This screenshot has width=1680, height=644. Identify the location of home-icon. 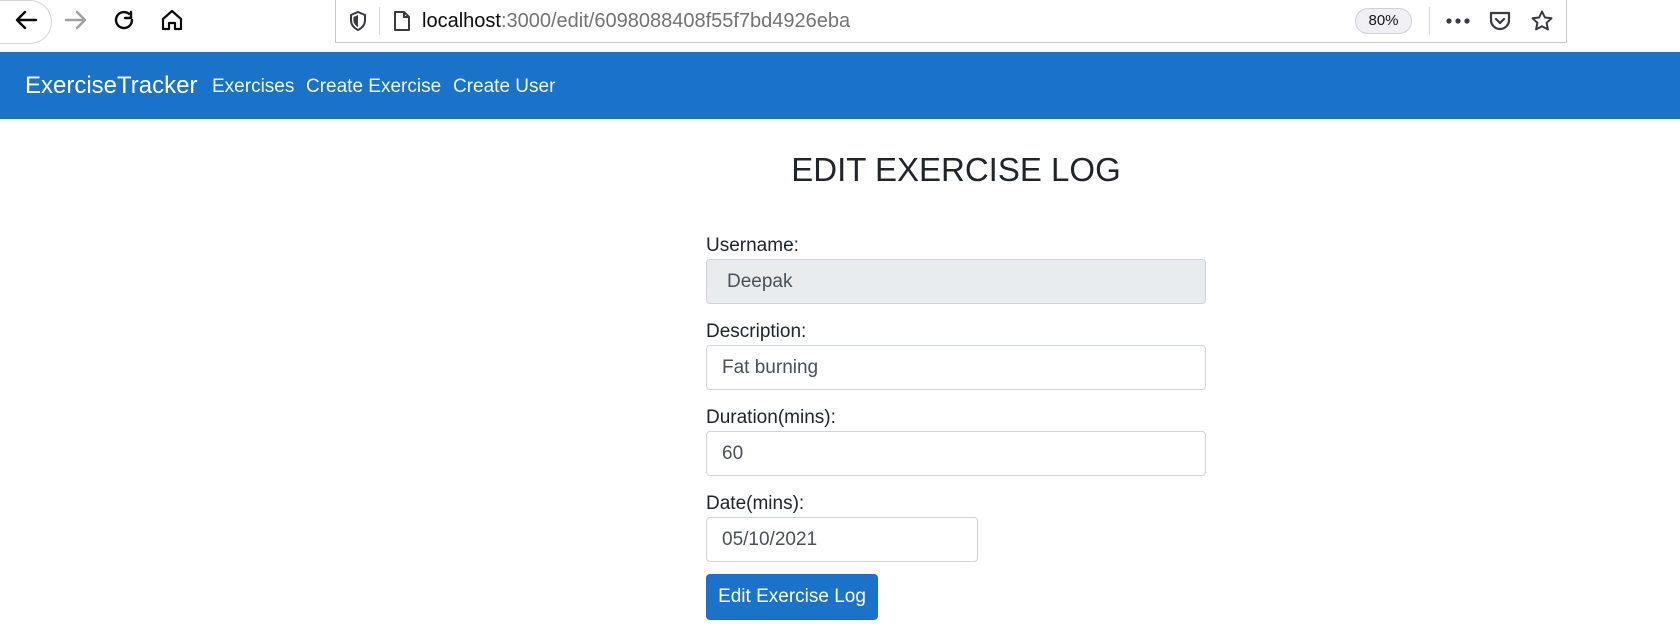
(172, 22).